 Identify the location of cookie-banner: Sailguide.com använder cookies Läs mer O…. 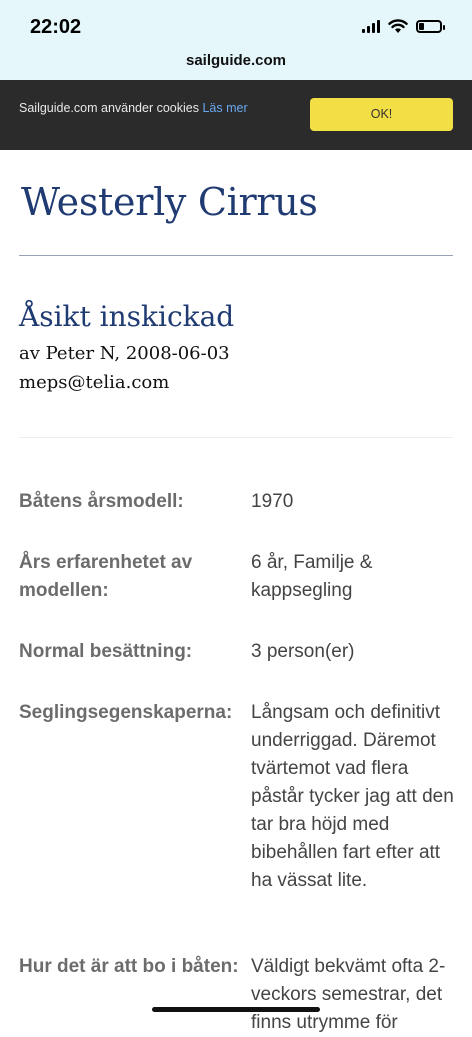
(236, 115).